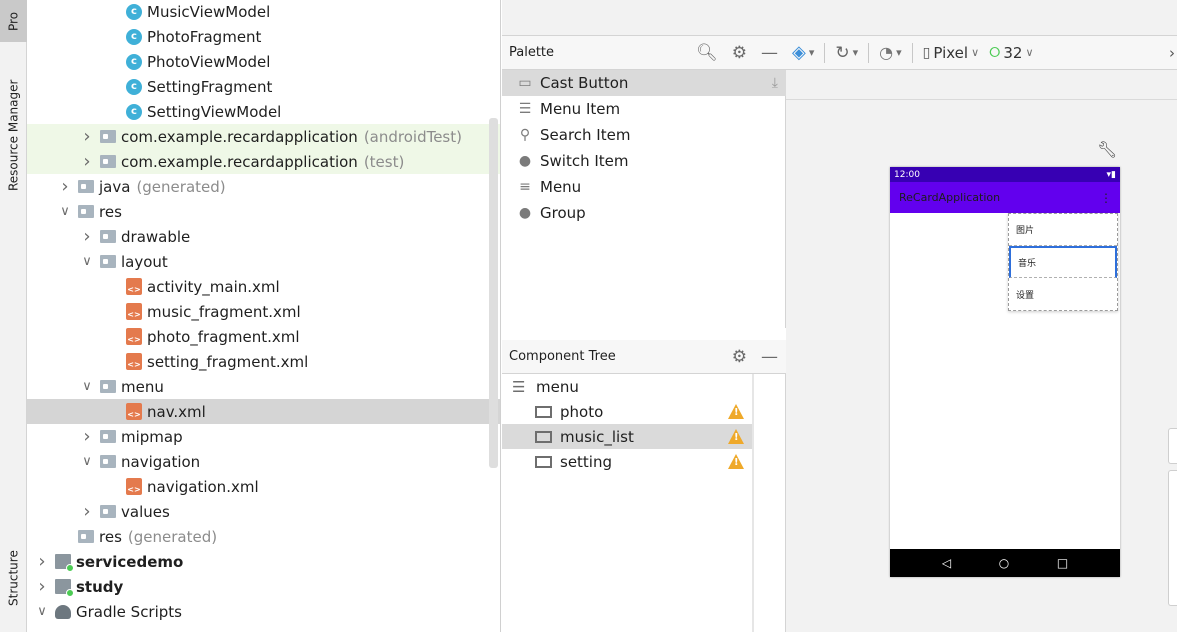 Image resolution: width=1177 pixels, height=632 pixels. I want to click on switch-icon: ●, so click(525, 161).